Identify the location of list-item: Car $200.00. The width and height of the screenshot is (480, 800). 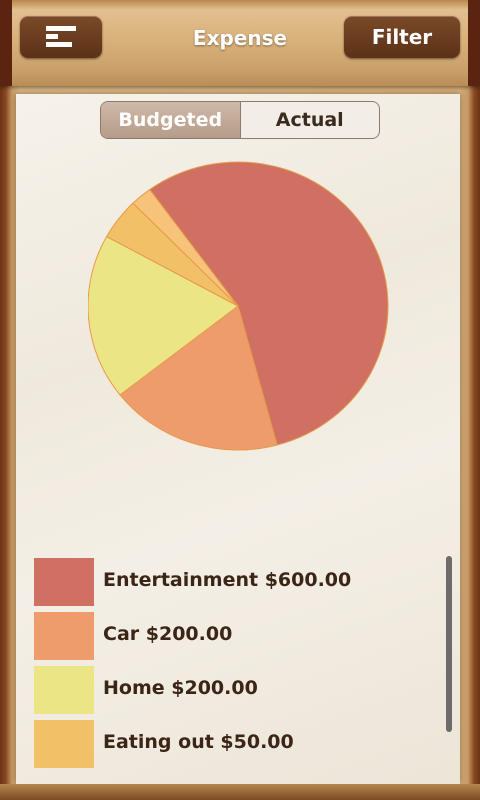
(234, 637).